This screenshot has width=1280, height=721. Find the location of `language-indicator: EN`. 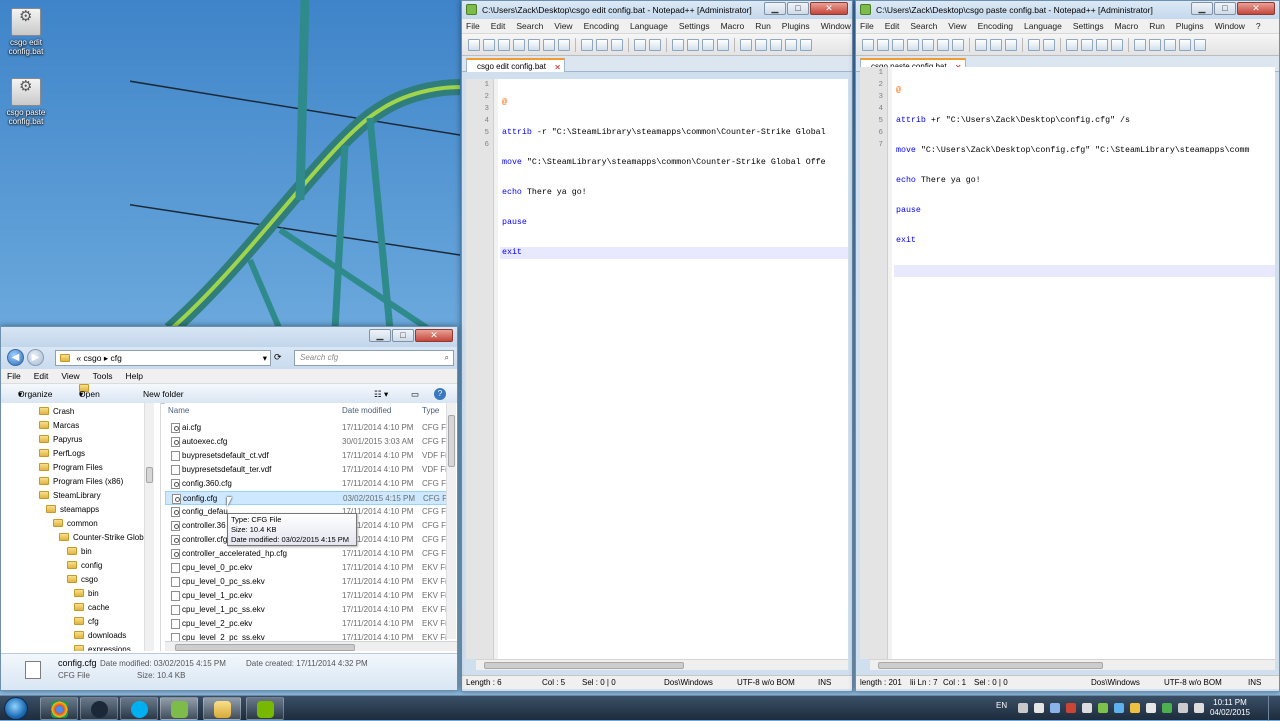

language-indicator: EN is located at coordinates (1001, 705).